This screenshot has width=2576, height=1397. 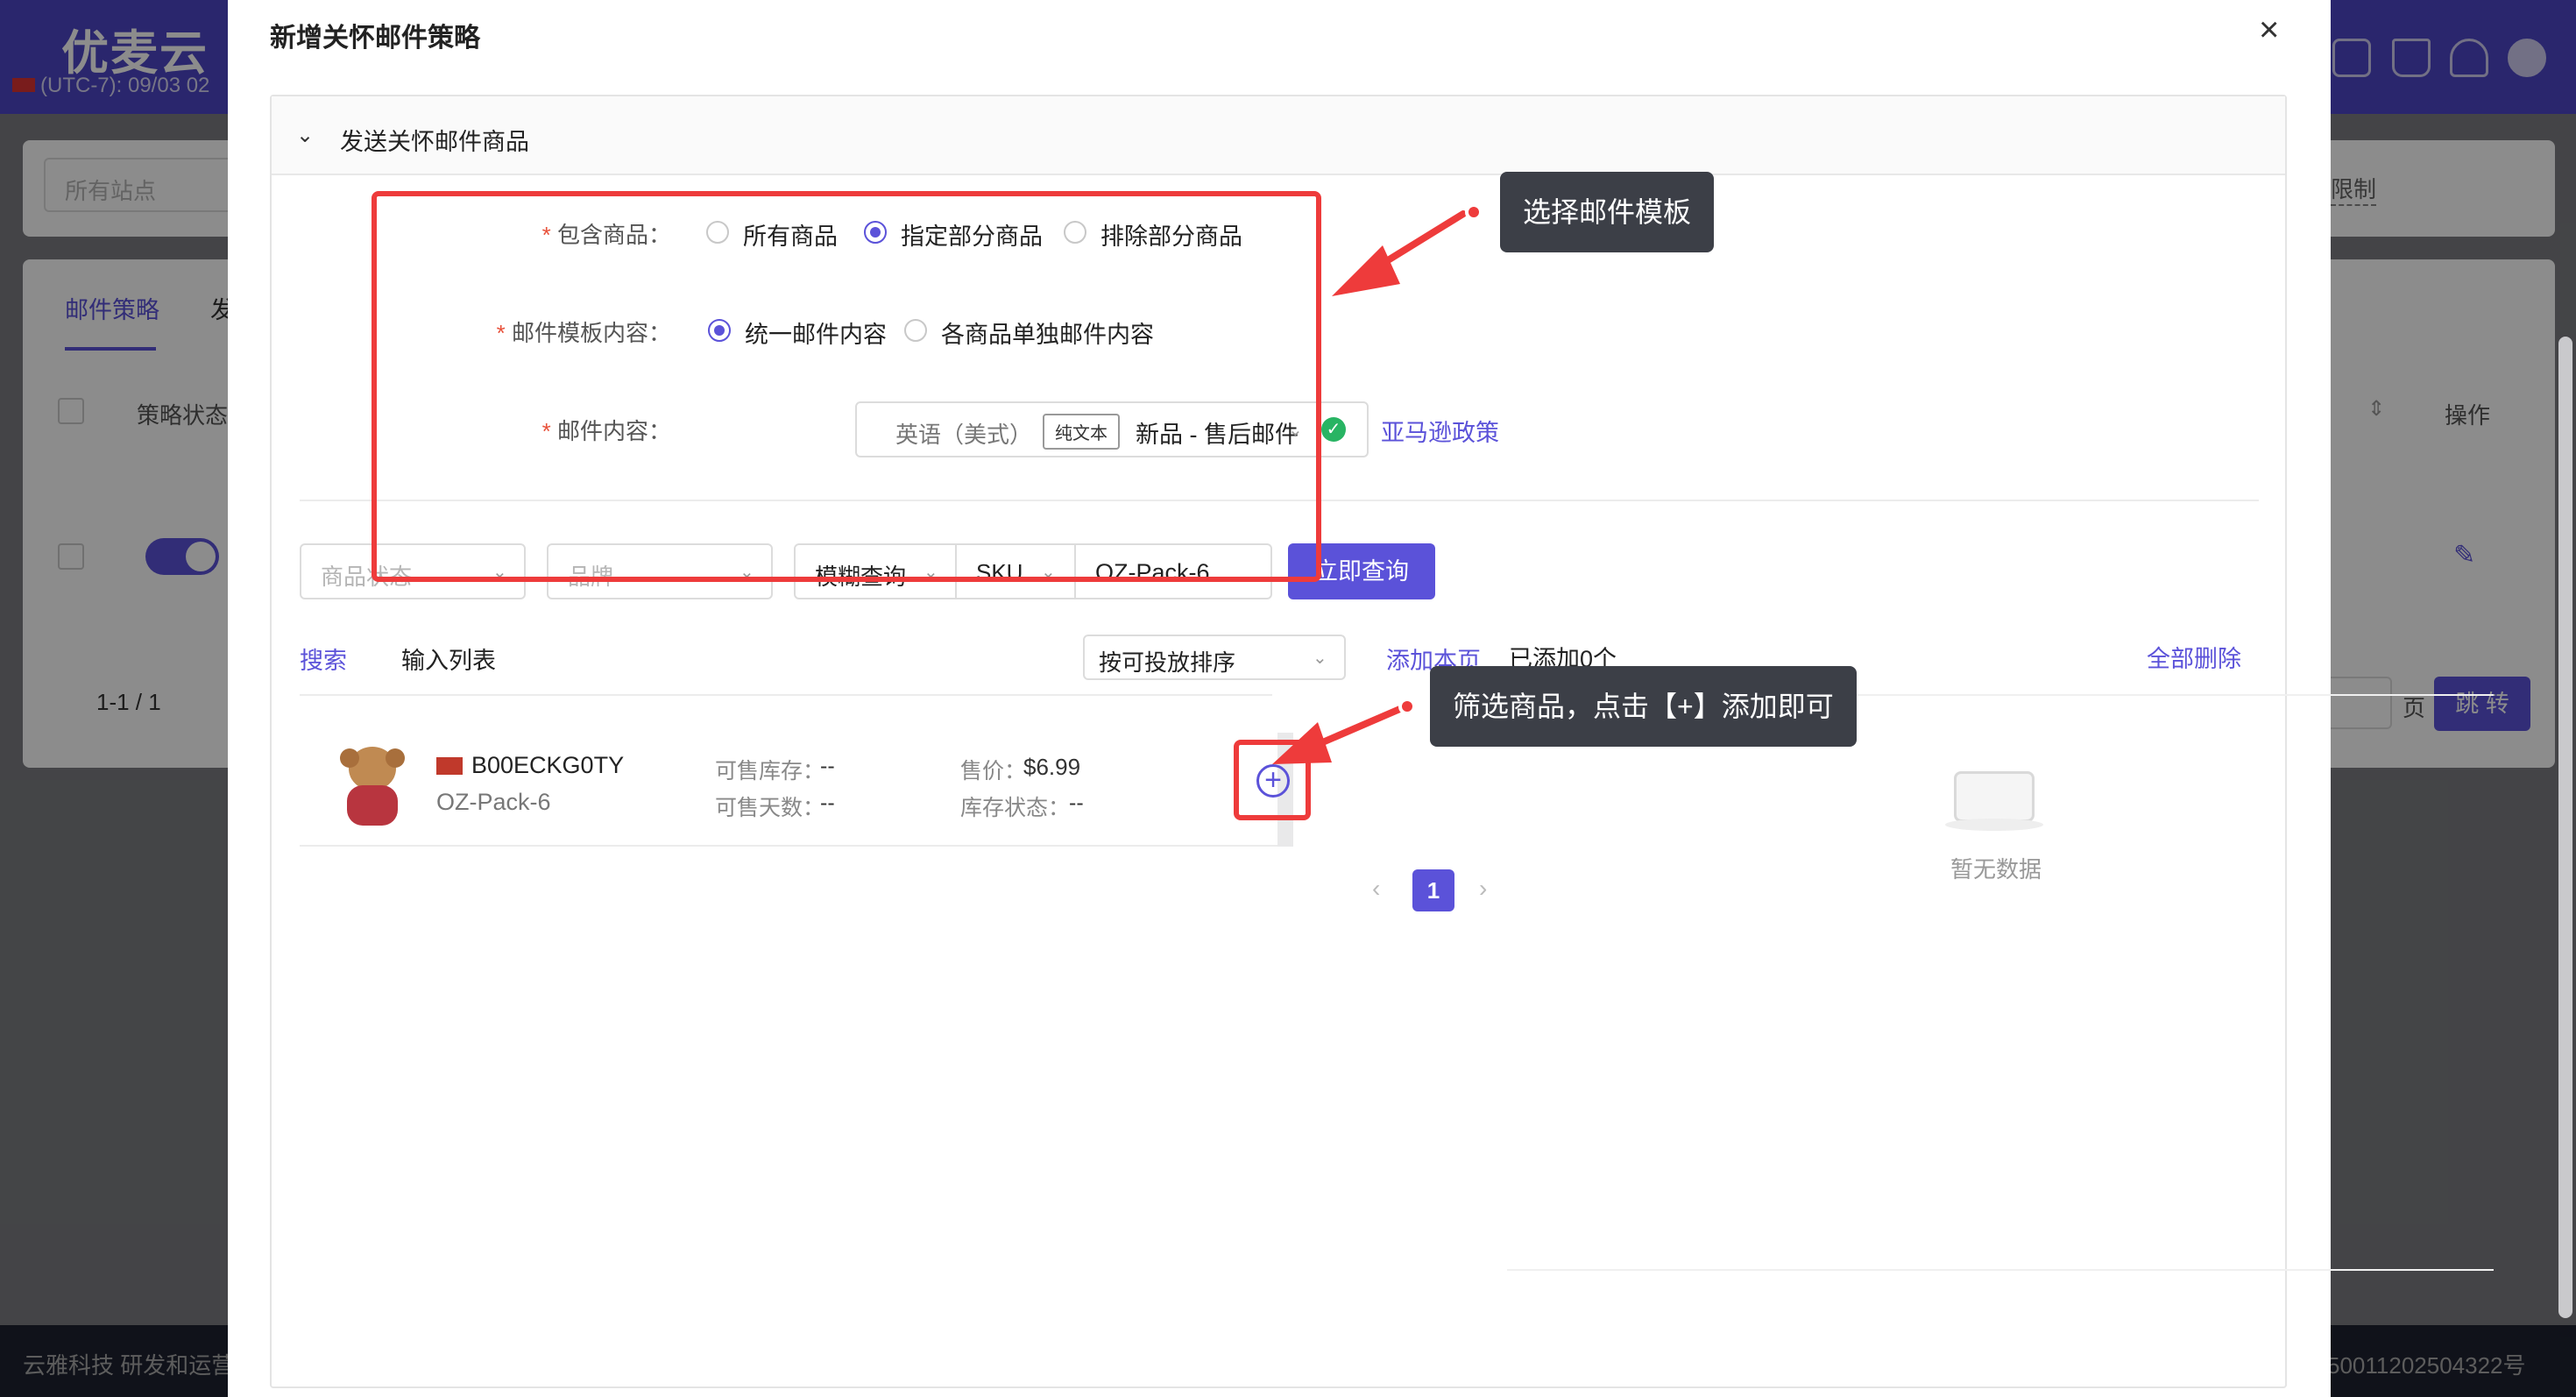 What do you see at coordinates (1369, 487) in the screenshot?
I see `annotation-arrows` at bounding box center [1369, 487].